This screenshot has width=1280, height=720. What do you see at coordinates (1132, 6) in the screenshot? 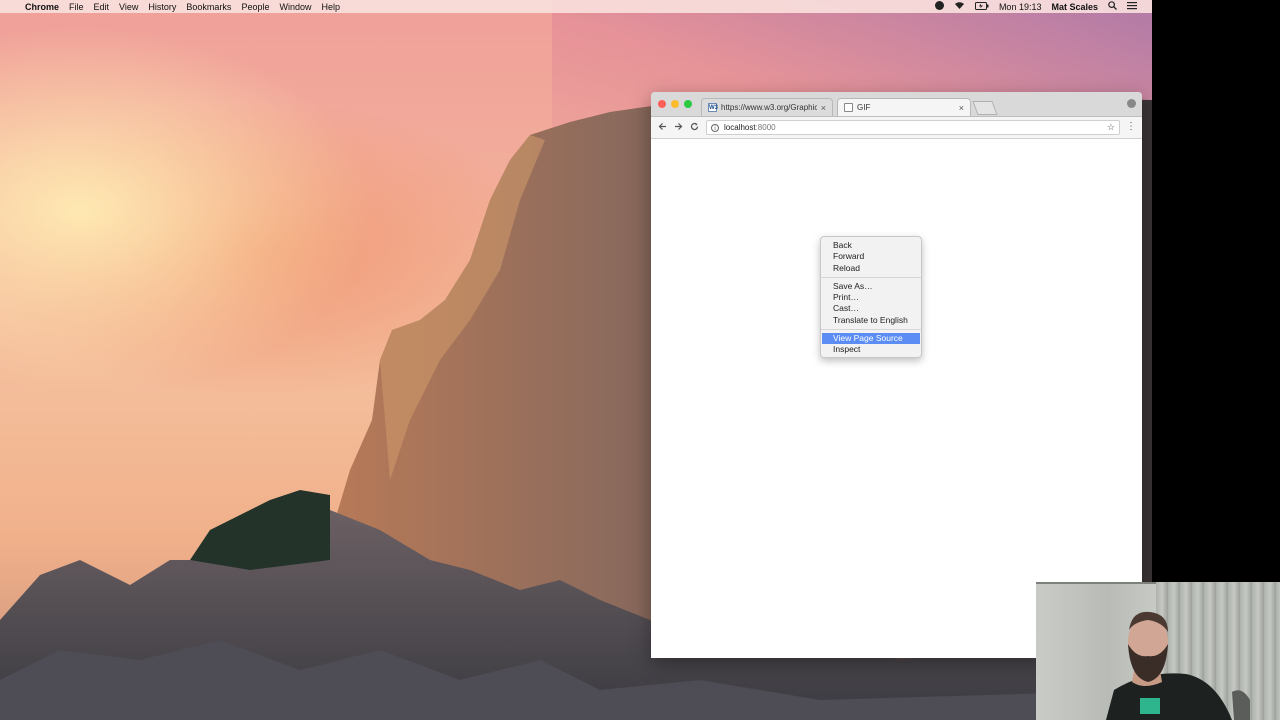
I see `notification-center-icon` at bounding box center [1132, 6].